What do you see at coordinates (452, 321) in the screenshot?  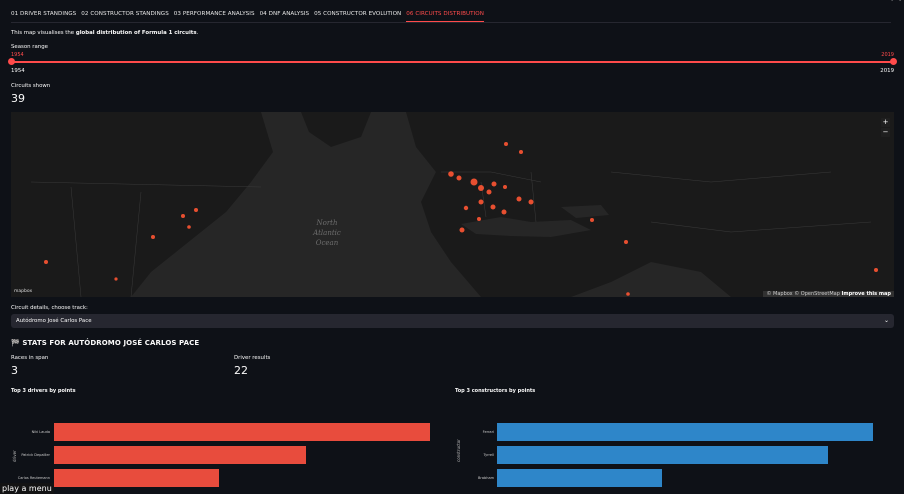 I see `circuit-select: Autódromo José Carlos Pace ⌄` at bounding box center [452, 321].